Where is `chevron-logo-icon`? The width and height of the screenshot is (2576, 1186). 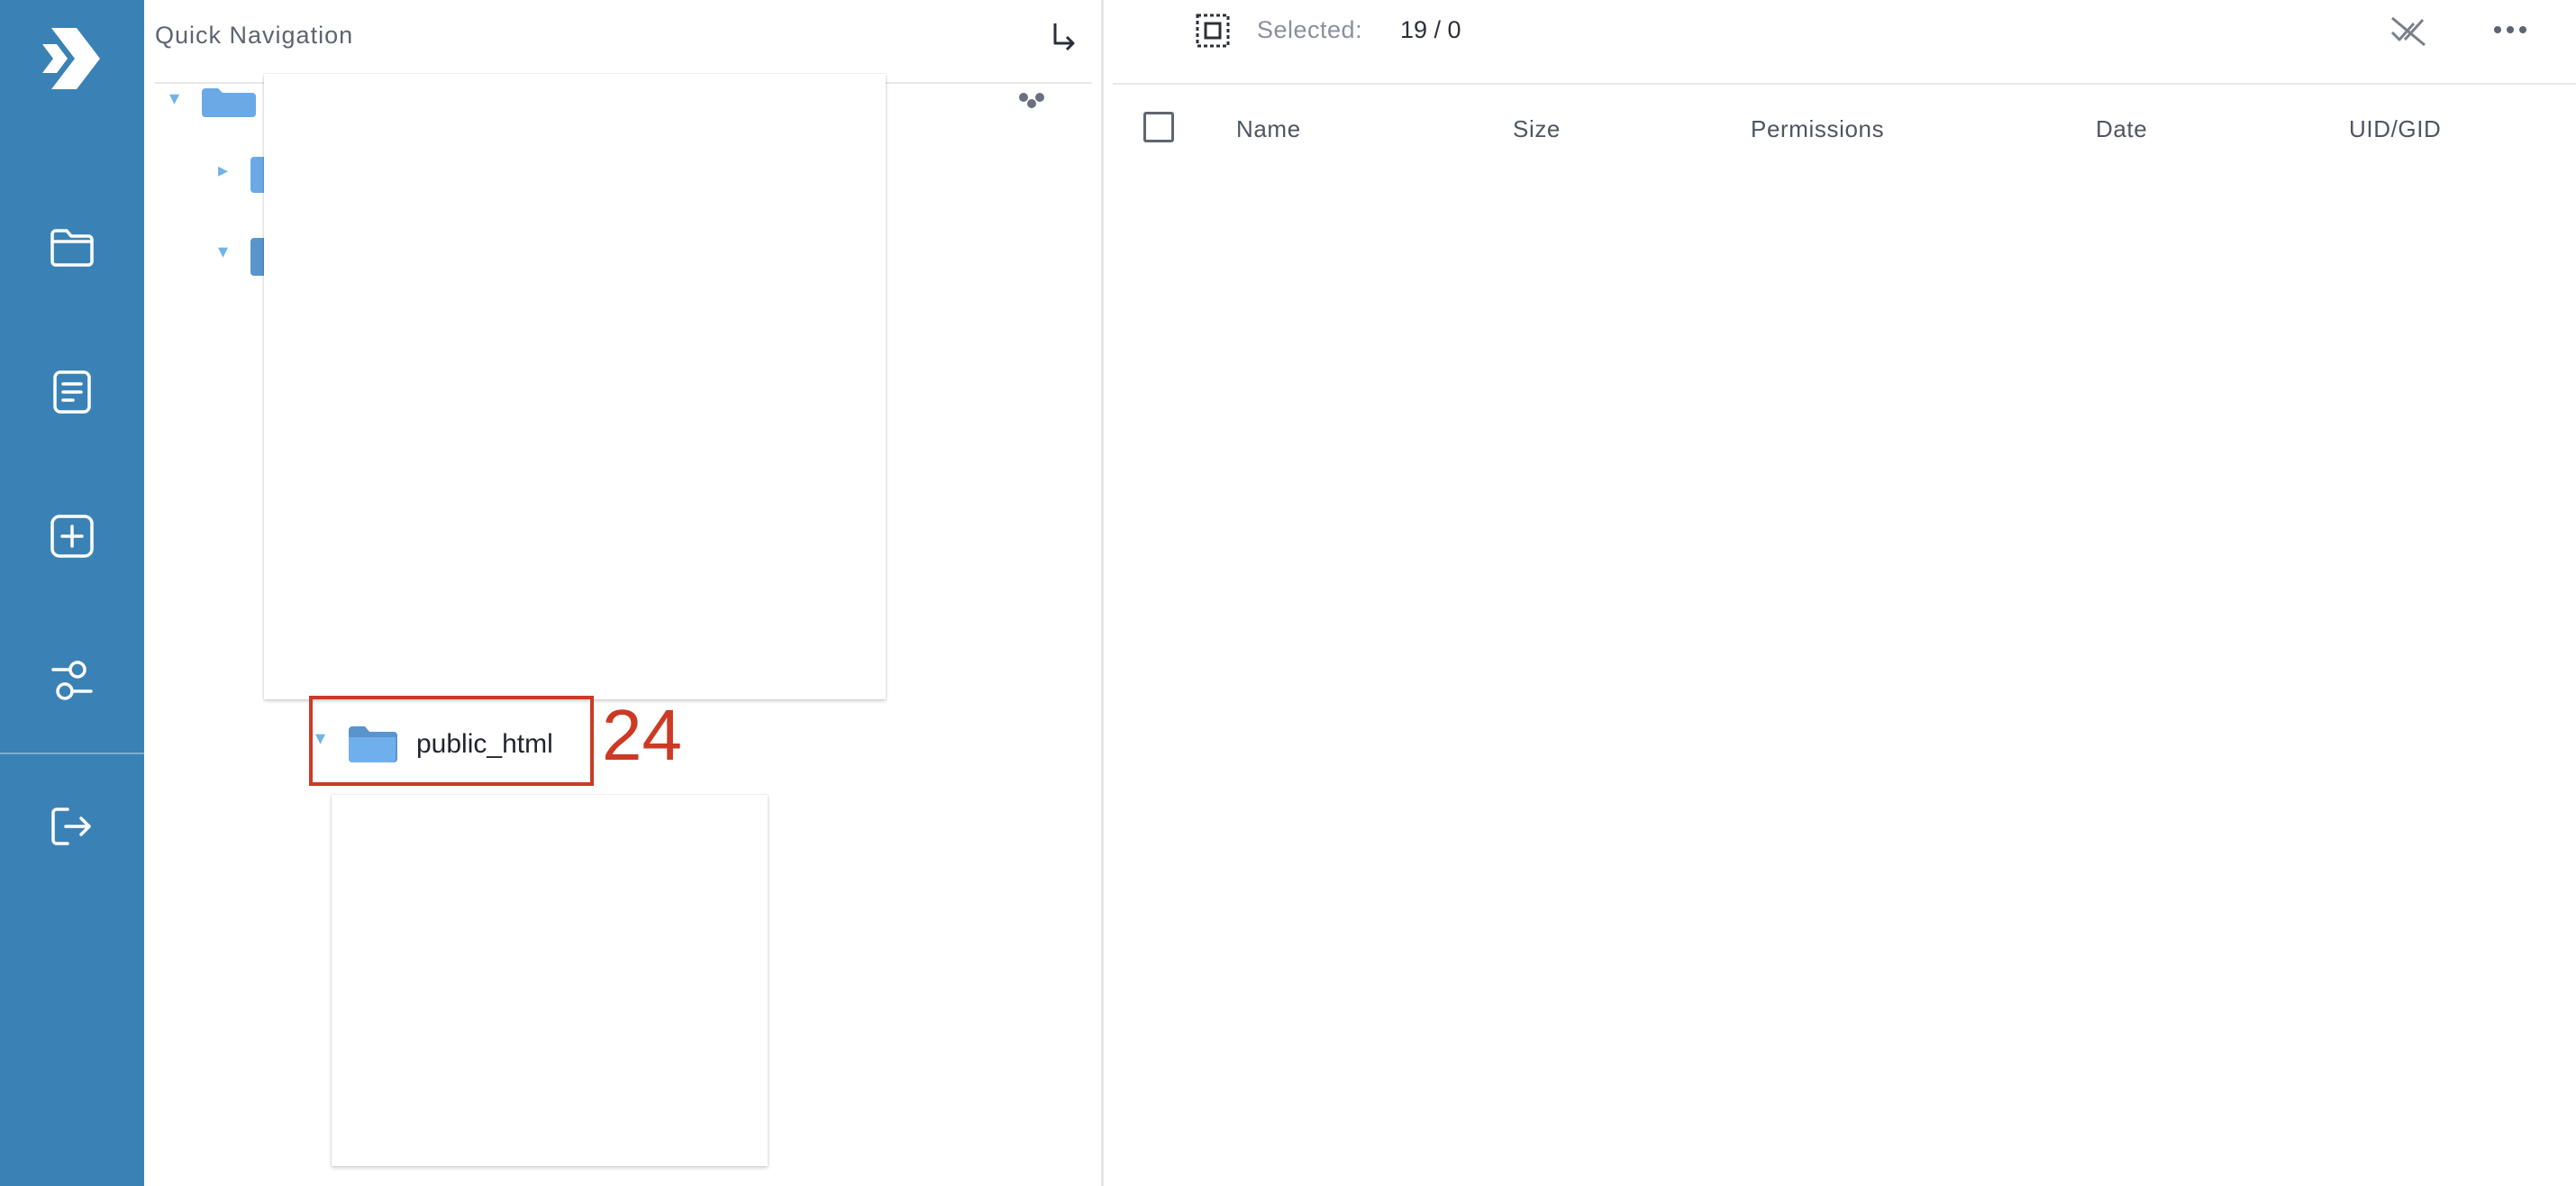 chevron-logo-icon is located at coordinates (71, 58).